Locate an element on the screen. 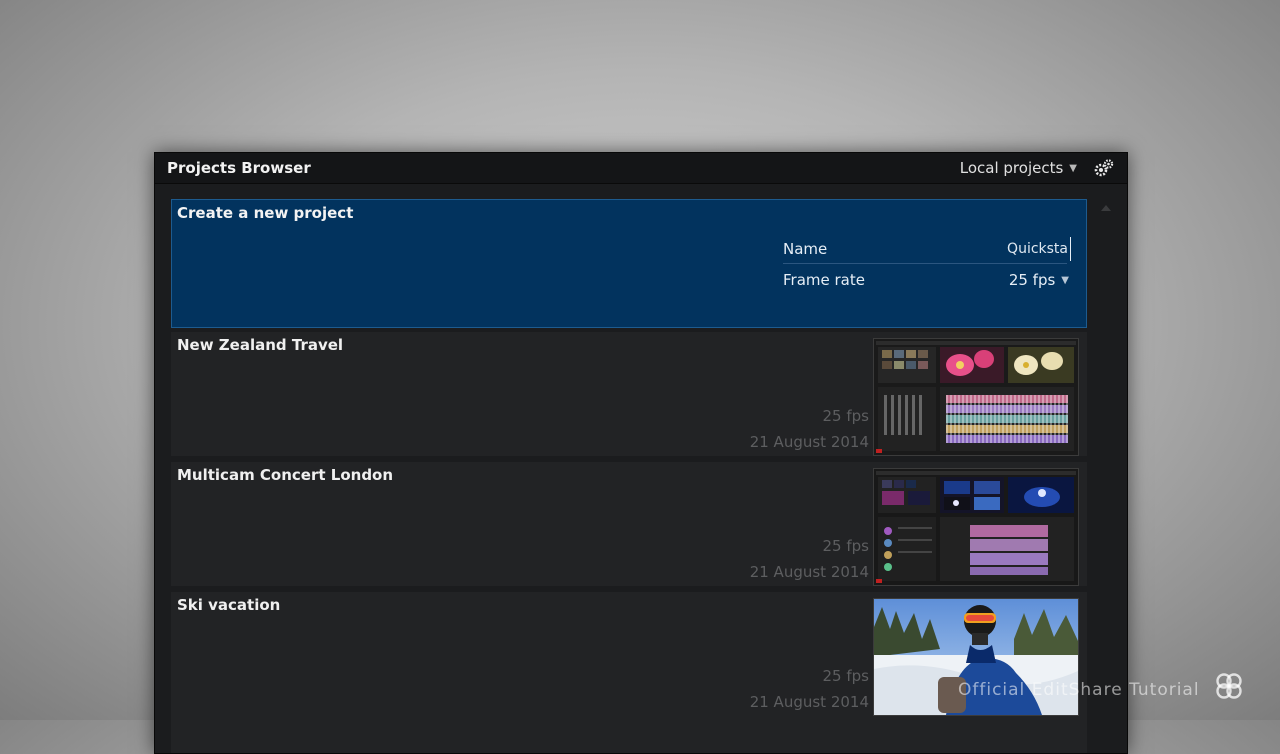  project-name: New Zealand Travel is located at coordinates (260, 345).